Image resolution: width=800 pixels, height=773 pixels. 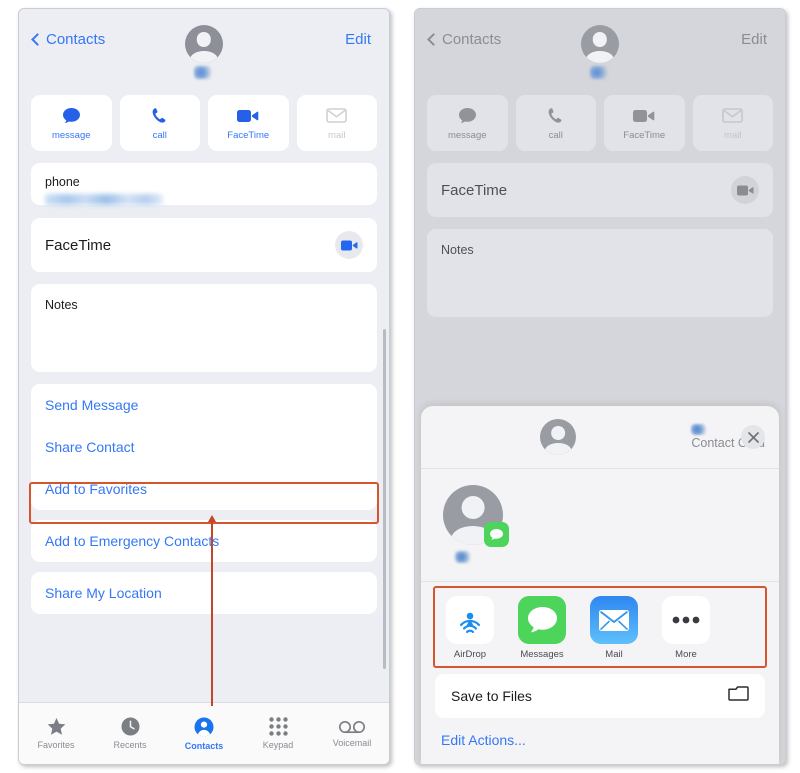 I want to click on share-target-label: Mail, so click(x=614, y=654).